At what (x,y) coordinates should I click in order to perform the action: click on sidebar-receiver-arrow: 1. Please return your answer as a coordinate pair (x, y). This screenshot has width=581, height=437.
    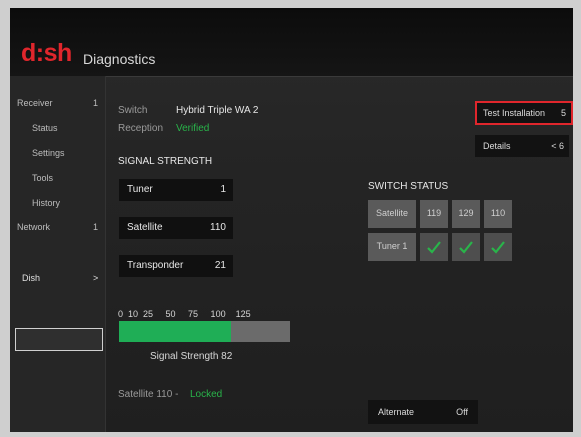
    Looking at the image, I should click on (96, 103).